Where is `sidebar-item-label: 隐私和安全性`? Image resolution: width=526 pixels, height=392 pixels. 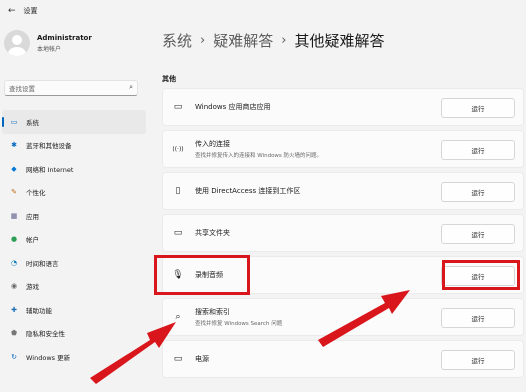 sidebar-item-label: 隐私和安全性 is located at coordinates (45, 334).